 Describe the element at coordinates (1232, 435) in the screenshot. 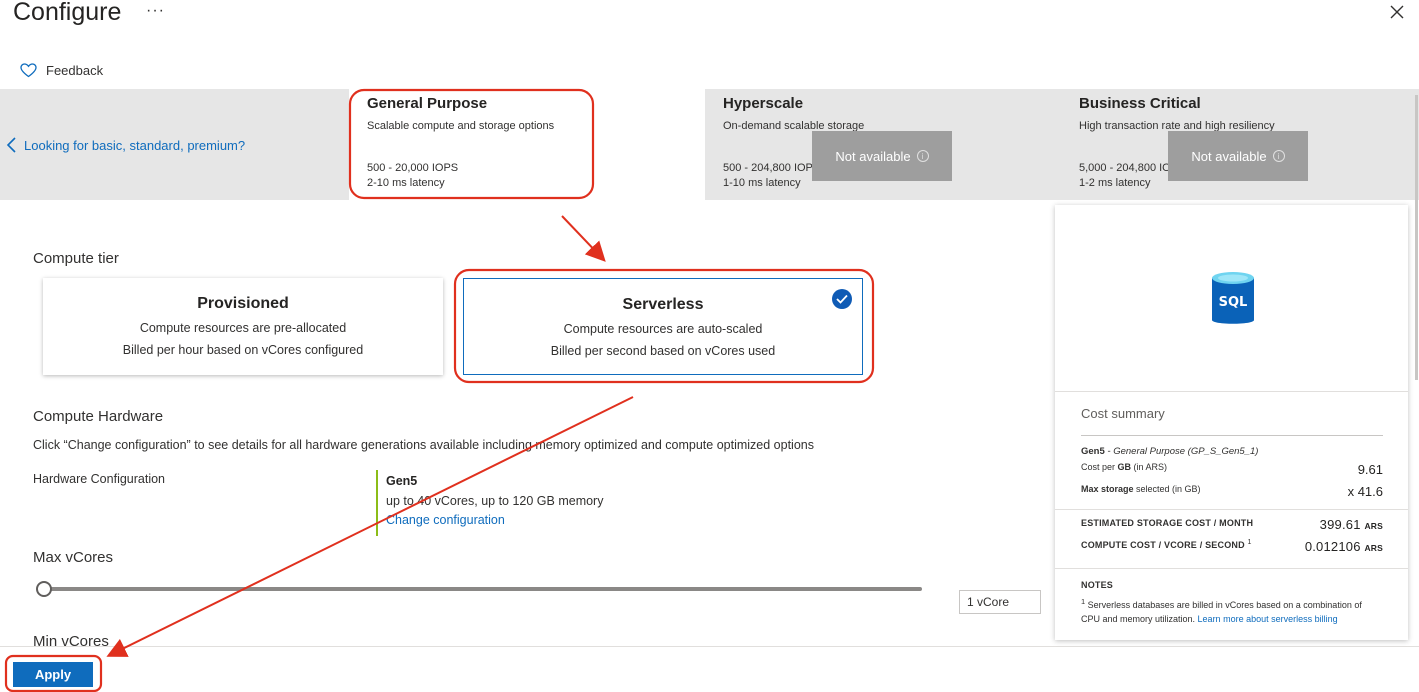

I see `cost-summary-underline` at that location.